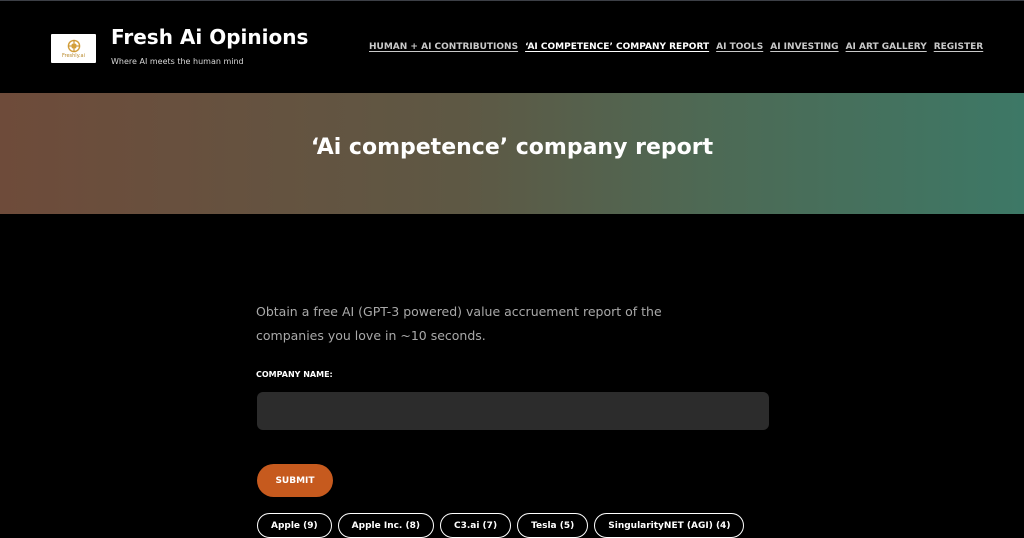 The image size is (1024, 538). I want to click on nav-human-ai-contributions: HUMAN + AI CONTRIBUTIONS, so click(443, 47).